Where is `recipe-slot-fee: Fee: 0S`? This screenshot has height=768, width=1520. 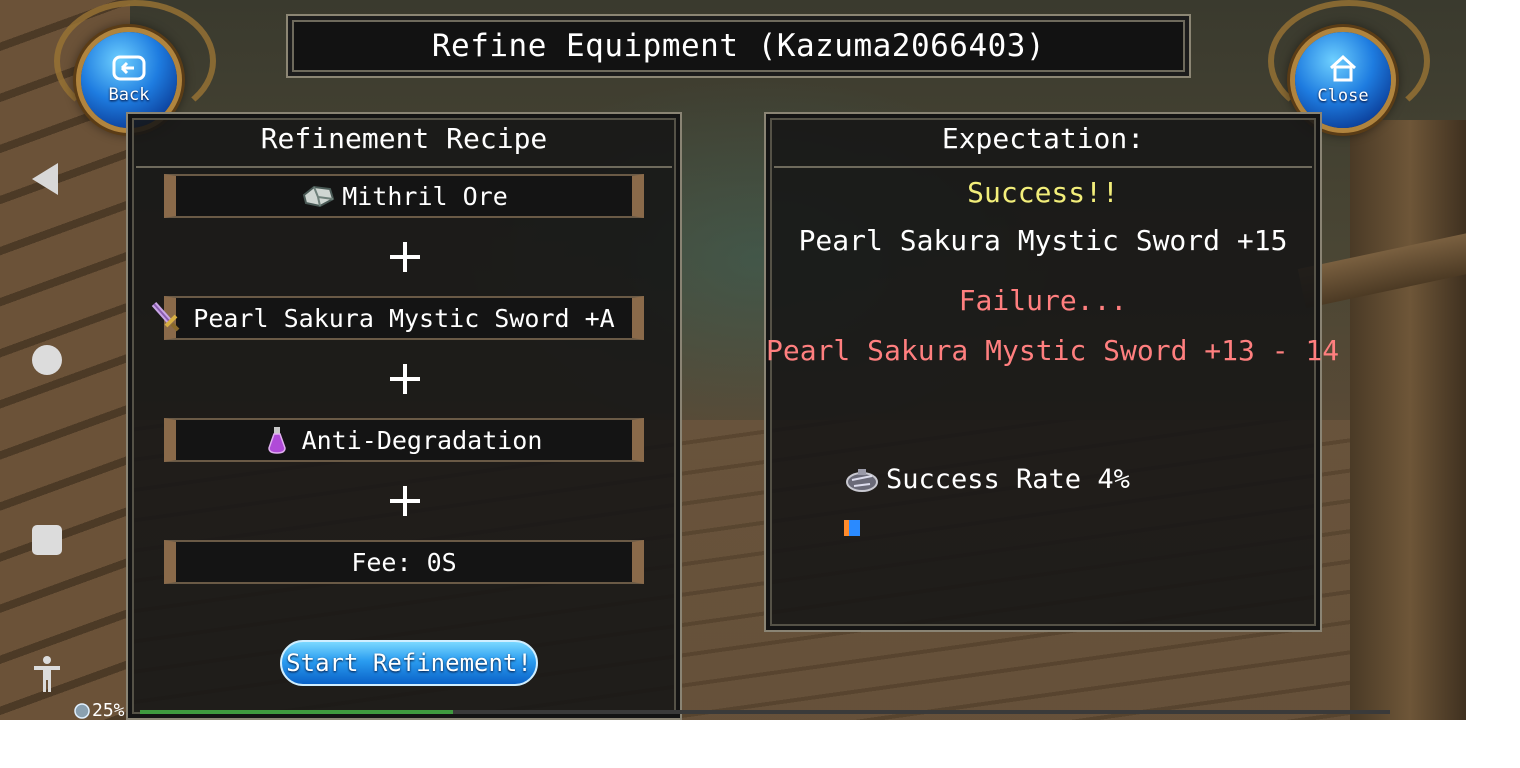 recipe-slot-fee: Fee: 0S is located at coordinates (404, 562).